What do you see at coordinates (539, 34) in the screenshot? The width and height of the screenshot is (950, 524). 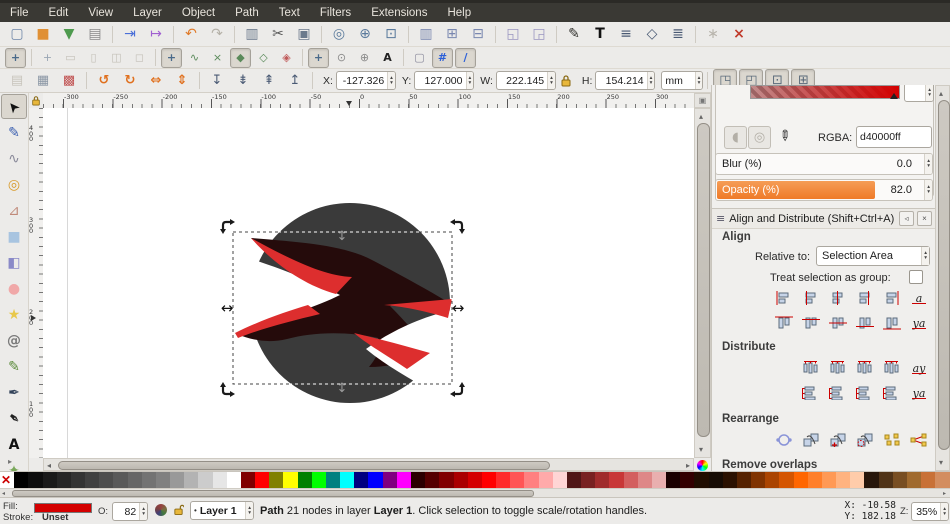 I see `group-icon: ◲` at bounding box center [539, 34].